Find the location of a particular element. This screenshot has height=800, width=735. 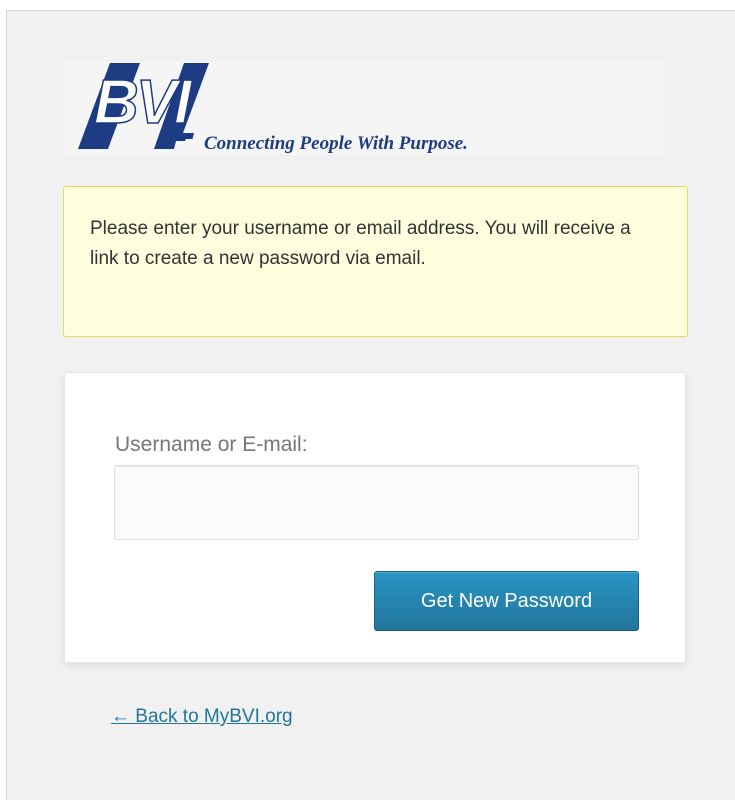

logo-wordmark: BVI is located at coordinates (143, 102).